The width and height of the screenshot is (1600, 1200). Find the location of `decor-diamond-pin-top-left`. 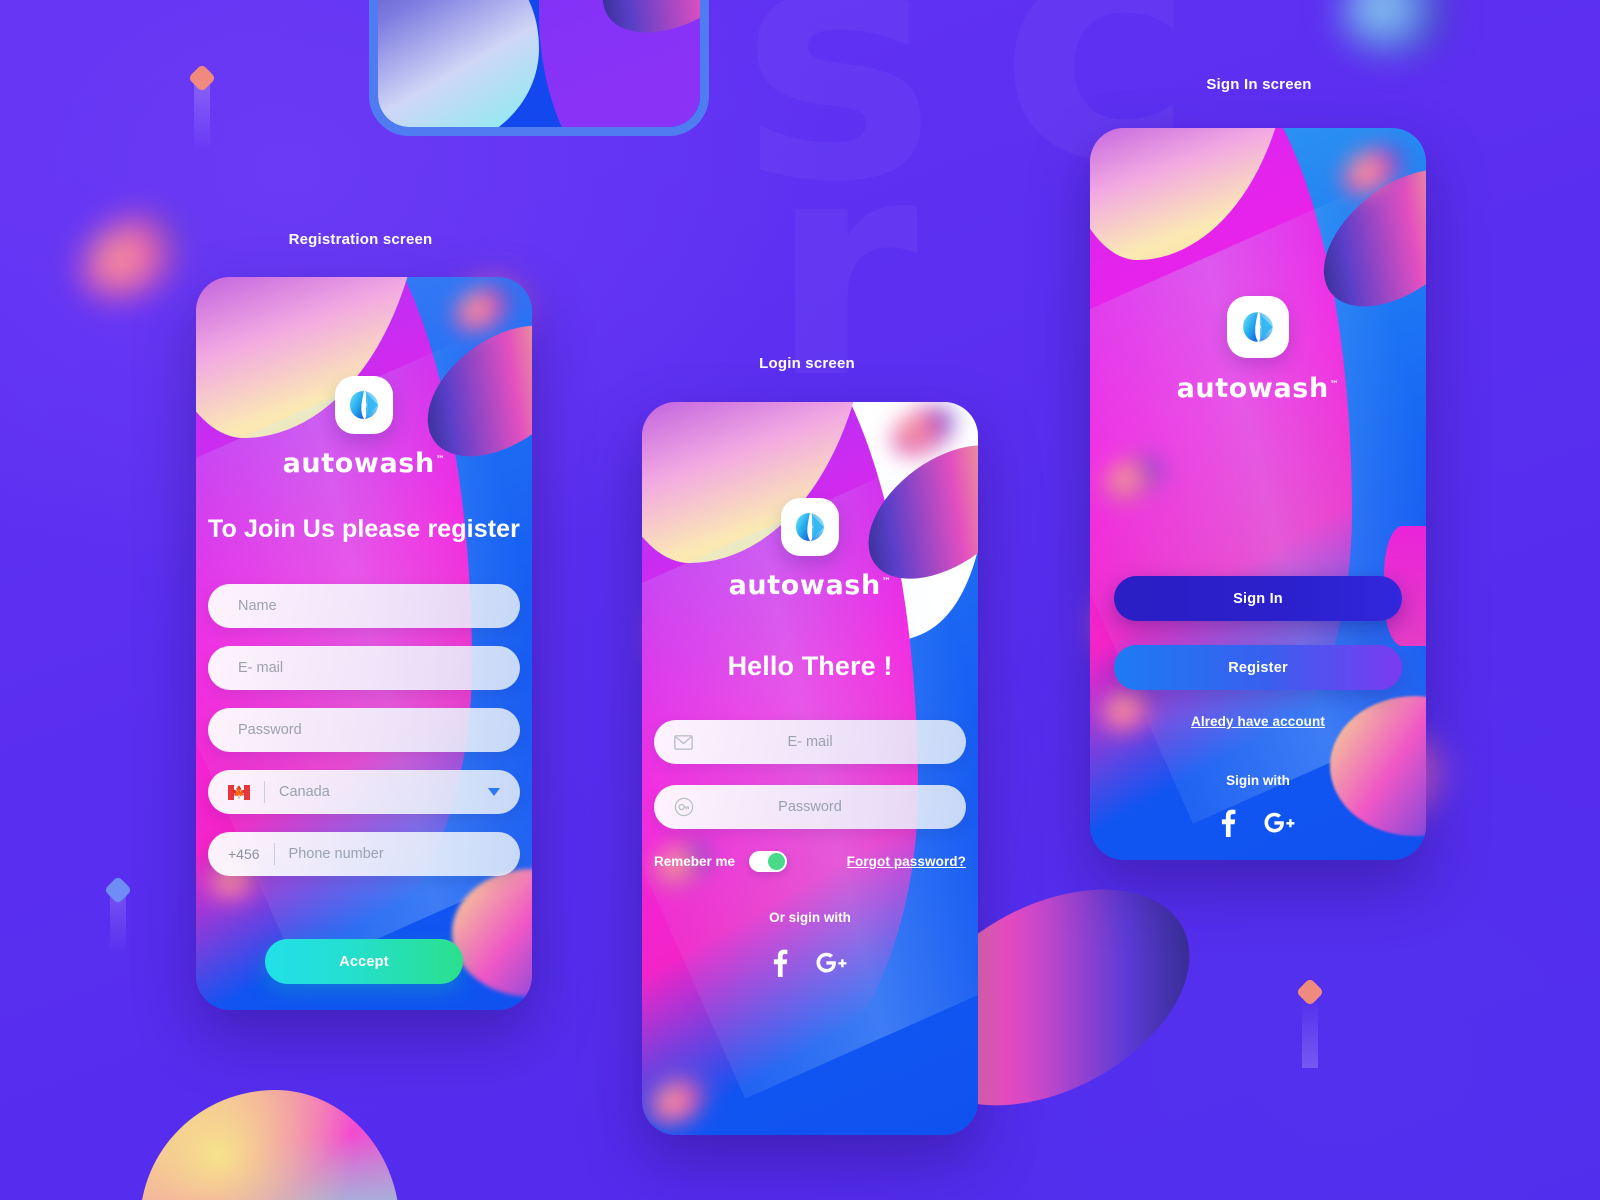

decor-diamond-pin-top-left is located at coordinates (202, 106).